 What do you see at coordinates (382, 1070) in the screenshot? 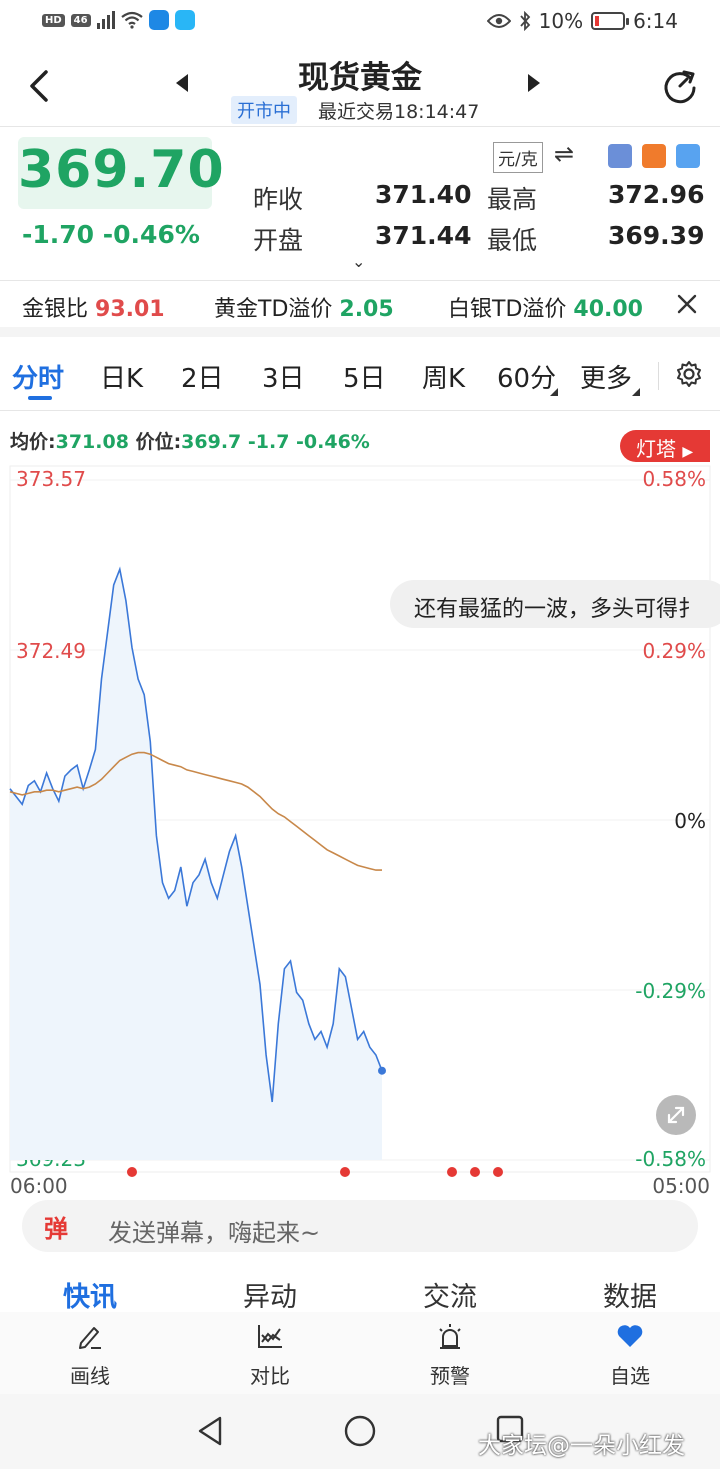
I see `last-price-dot` at bounding box center [382, 1070].